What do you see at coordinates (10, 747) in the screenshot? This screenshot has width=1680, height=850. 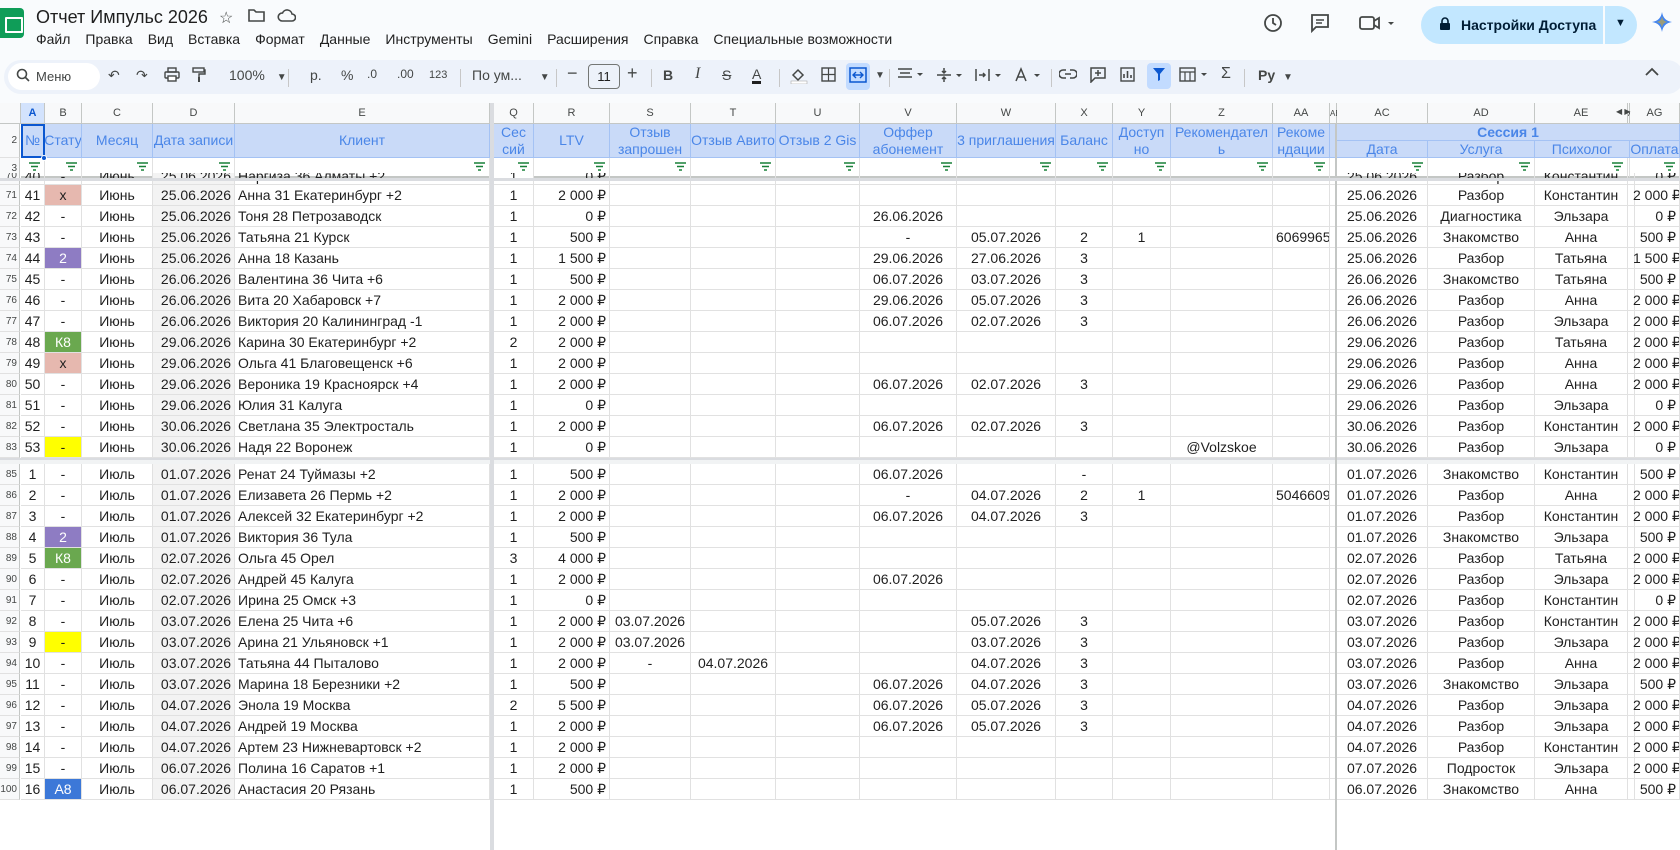 I see `row-header: 98` at bounding box center [10, 747].